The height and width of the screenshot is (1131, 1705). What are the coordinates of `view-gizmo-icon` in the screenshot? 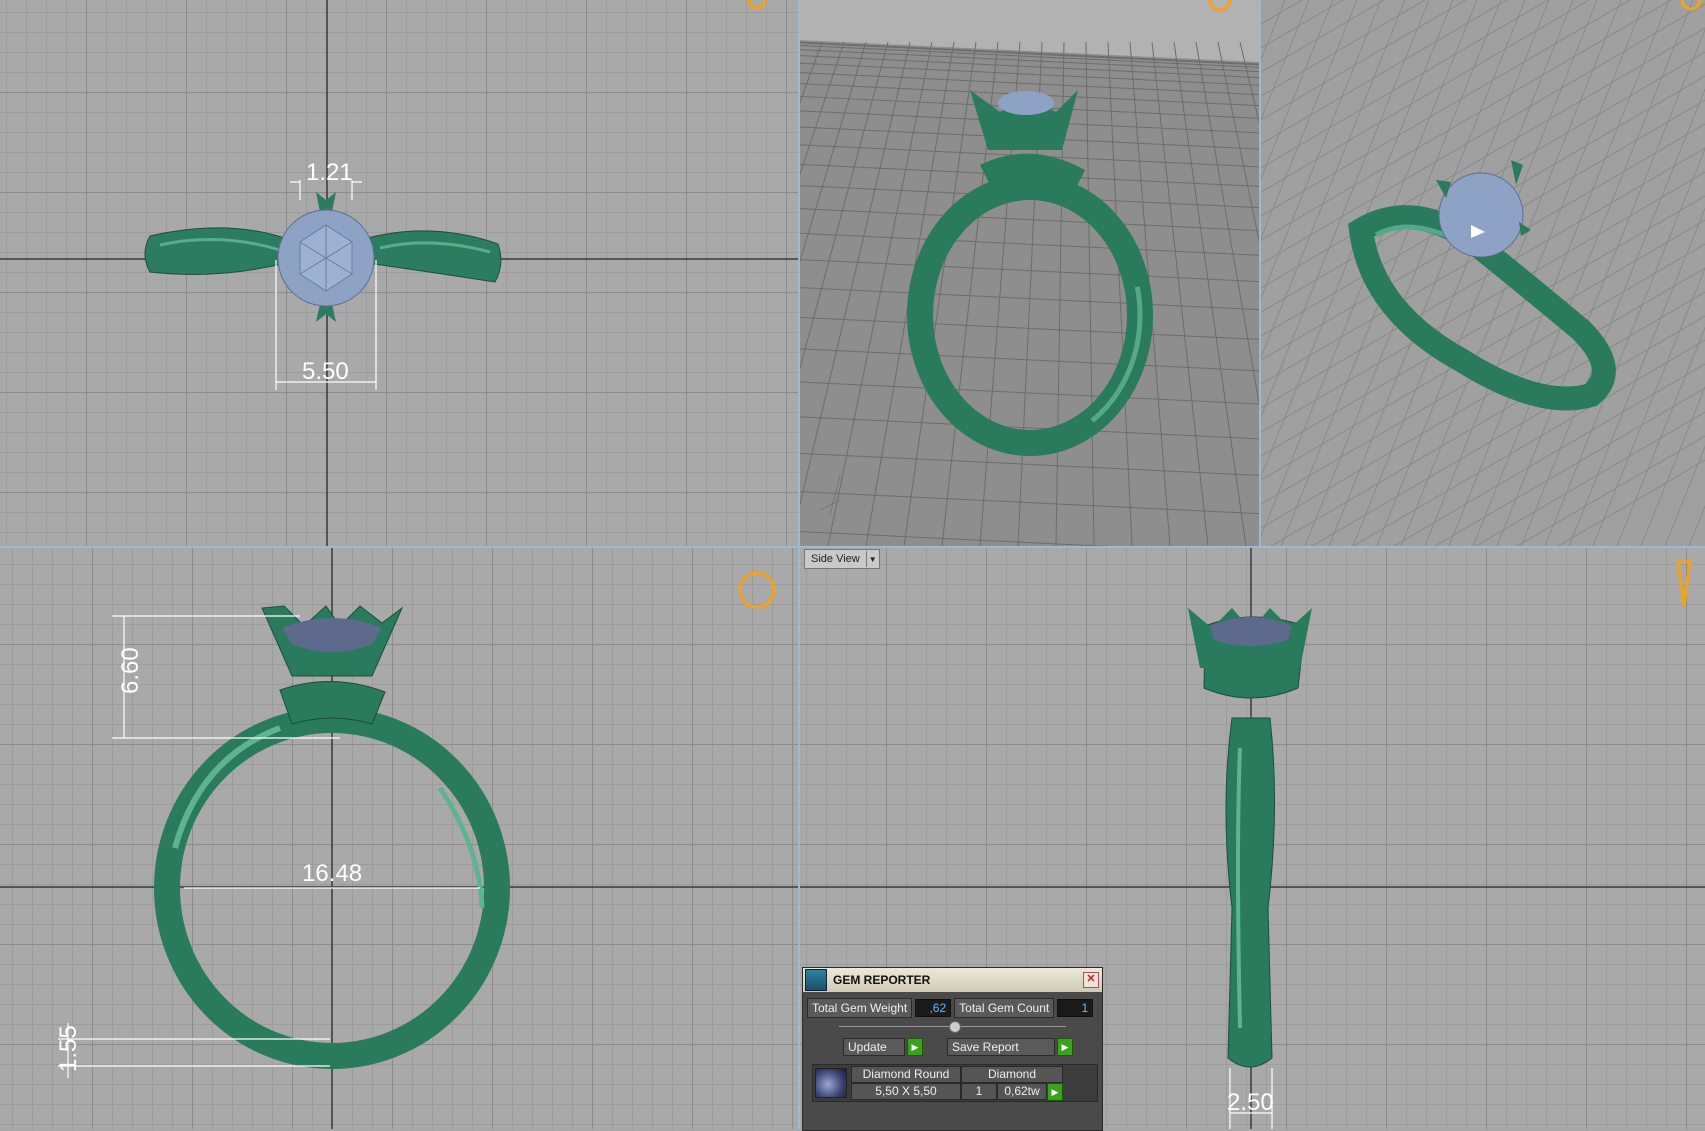 It's located at (757, 5).